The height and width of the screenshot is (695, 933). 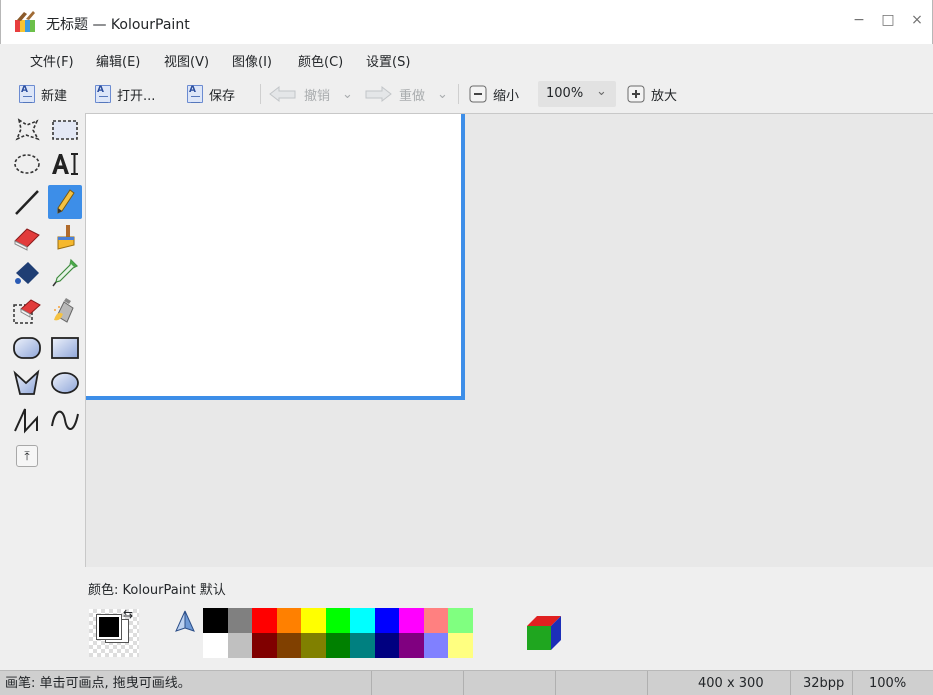 I want to click on color-similarity-cube-icon, so click(x=544, y=633).